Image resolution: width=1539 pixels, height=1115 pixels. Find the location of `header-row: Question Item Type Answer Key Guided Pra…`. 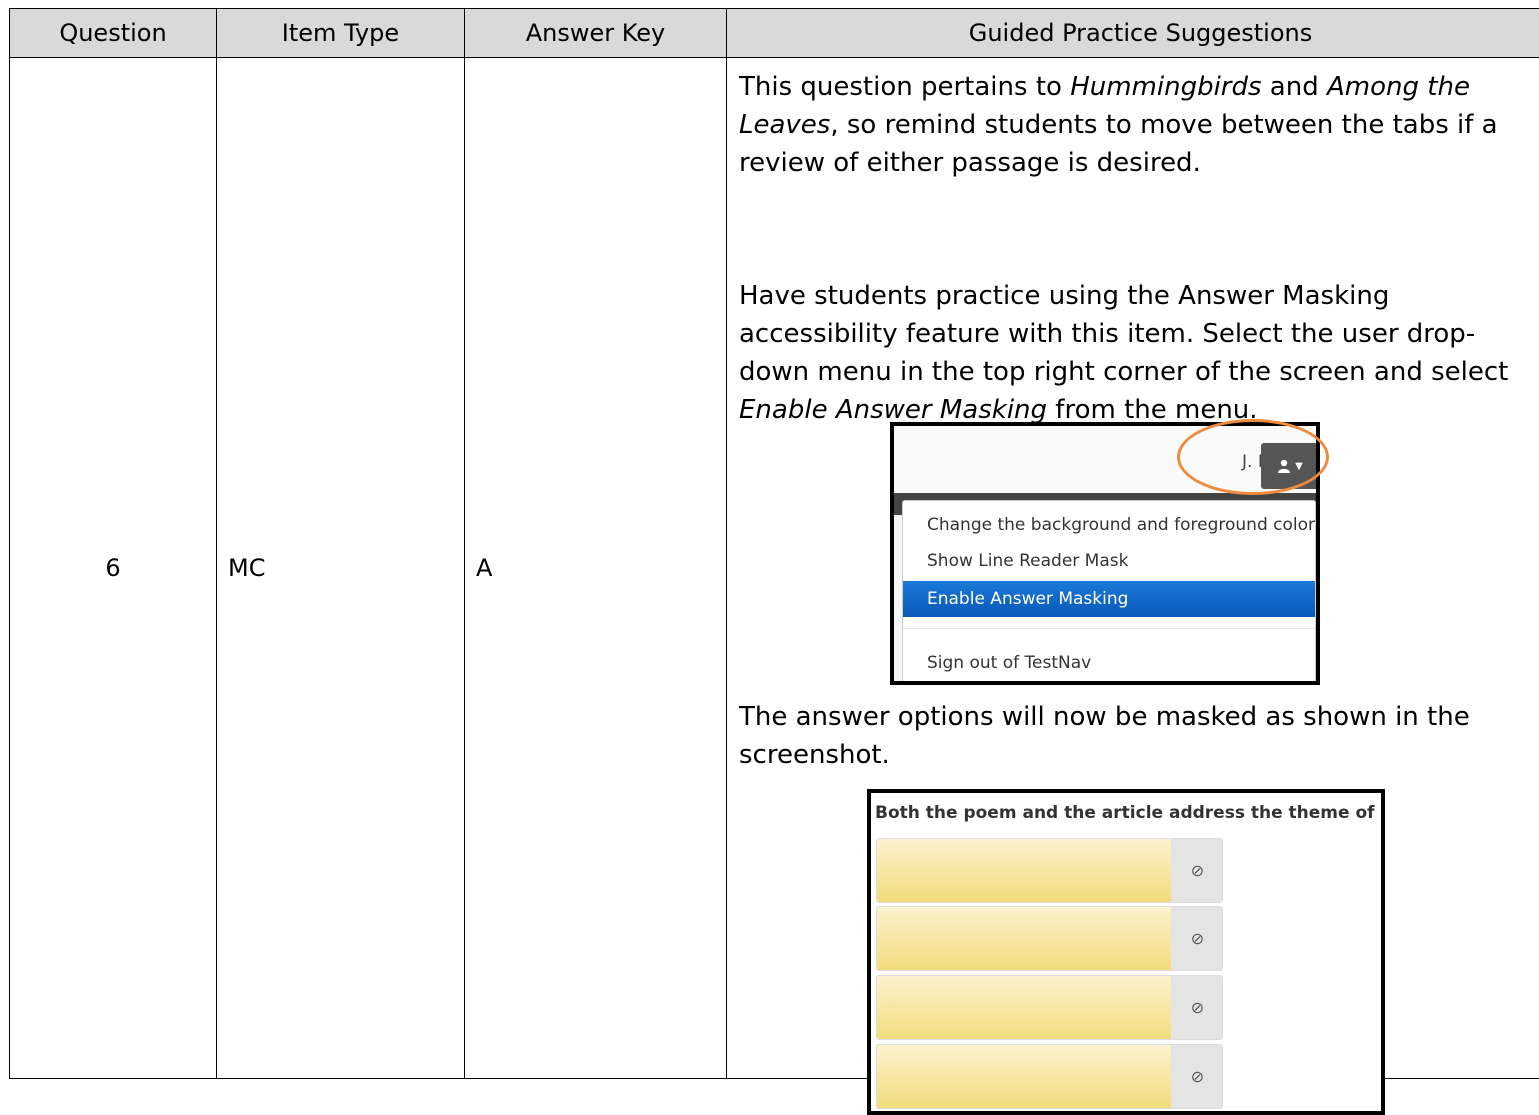

header-row: Question Item Type Answer Key Guided Pra… is located at coordinates (774, 33).